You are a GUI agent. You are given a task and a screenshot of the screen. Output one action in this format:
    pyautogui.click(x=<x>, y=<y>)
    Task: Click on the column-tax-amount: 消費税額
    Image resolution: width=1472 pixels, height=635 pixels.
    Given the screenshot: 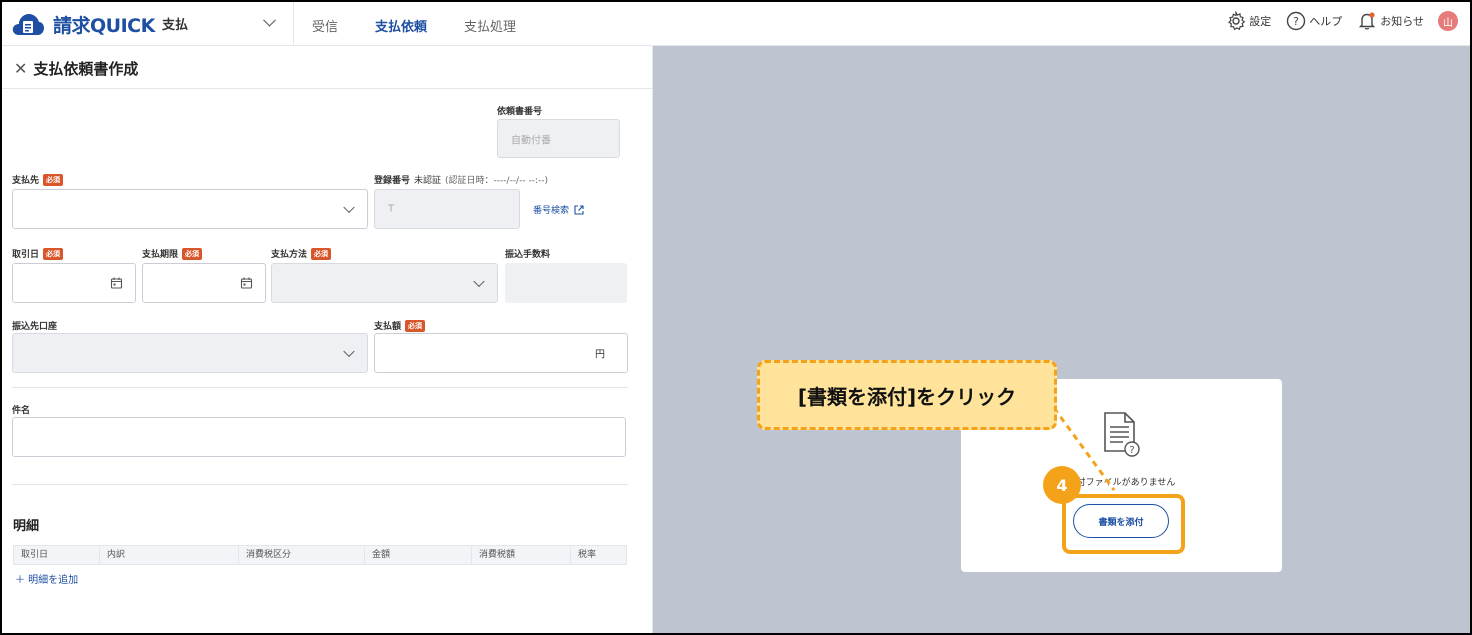 What is the action you would take?
    pyautogui.click(x=521, y=555)
    